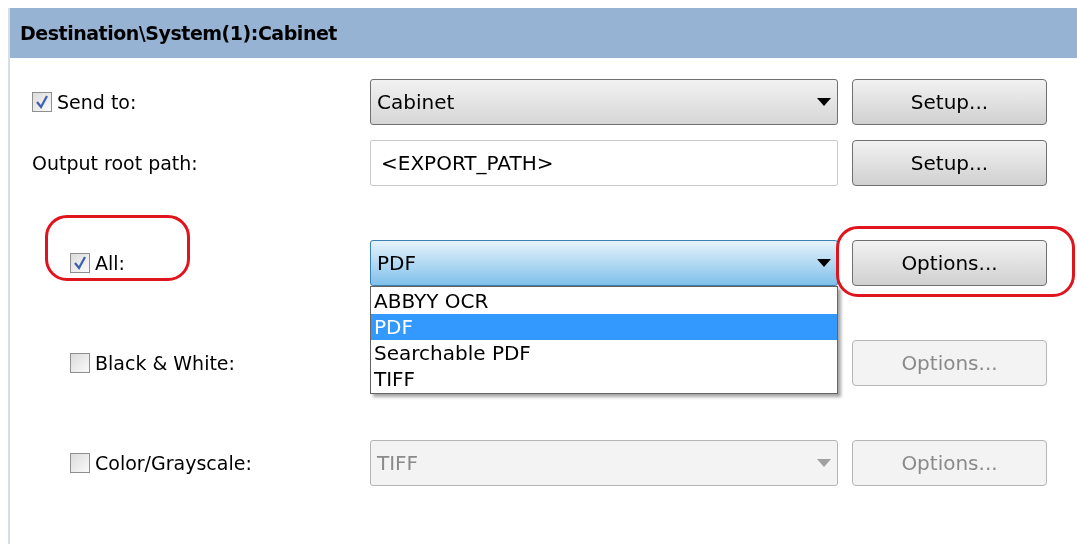  What do you see at coordinates (604, 102) in the screenshot?
I see `dropdown: Cabinet` at bounding box center [604, 102].